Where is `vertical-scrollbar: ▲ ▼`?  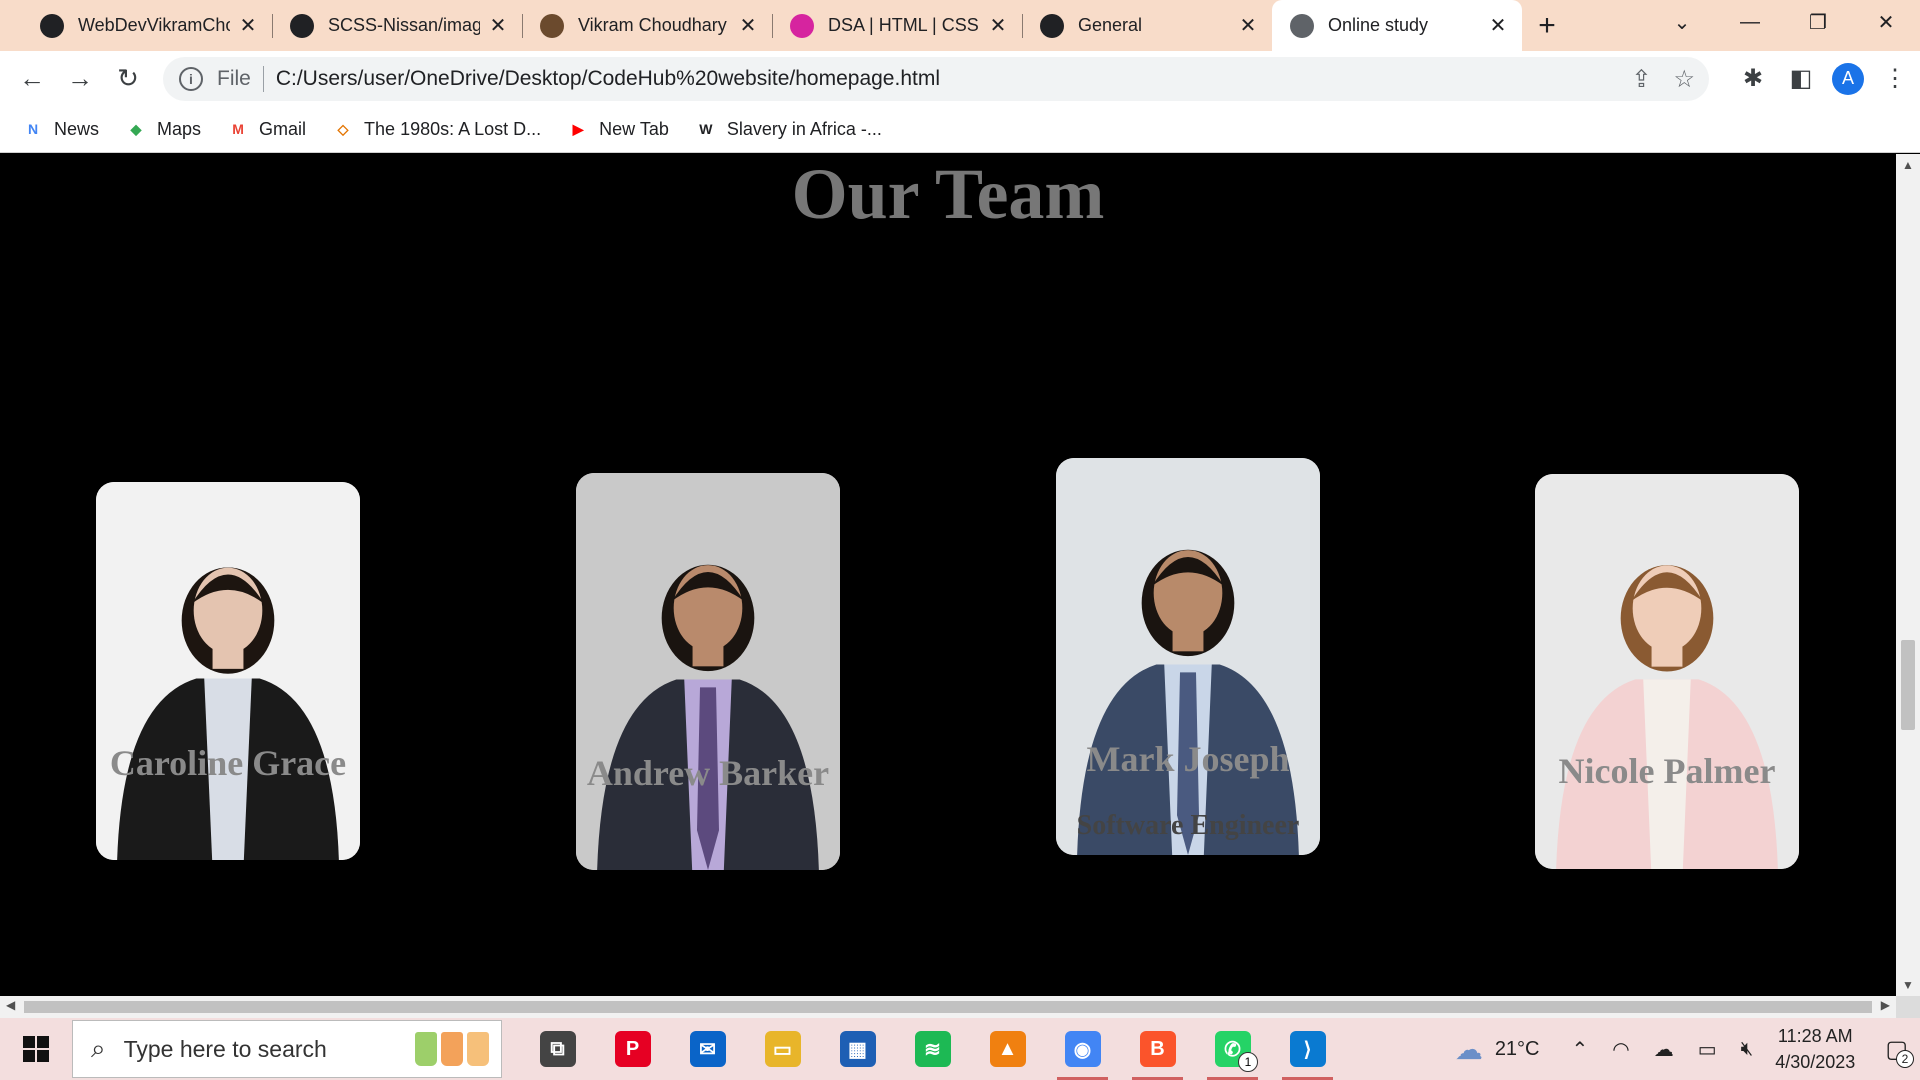
vertical-scrollbar: ▲ ▼ is located at coordinates (1908, 575).